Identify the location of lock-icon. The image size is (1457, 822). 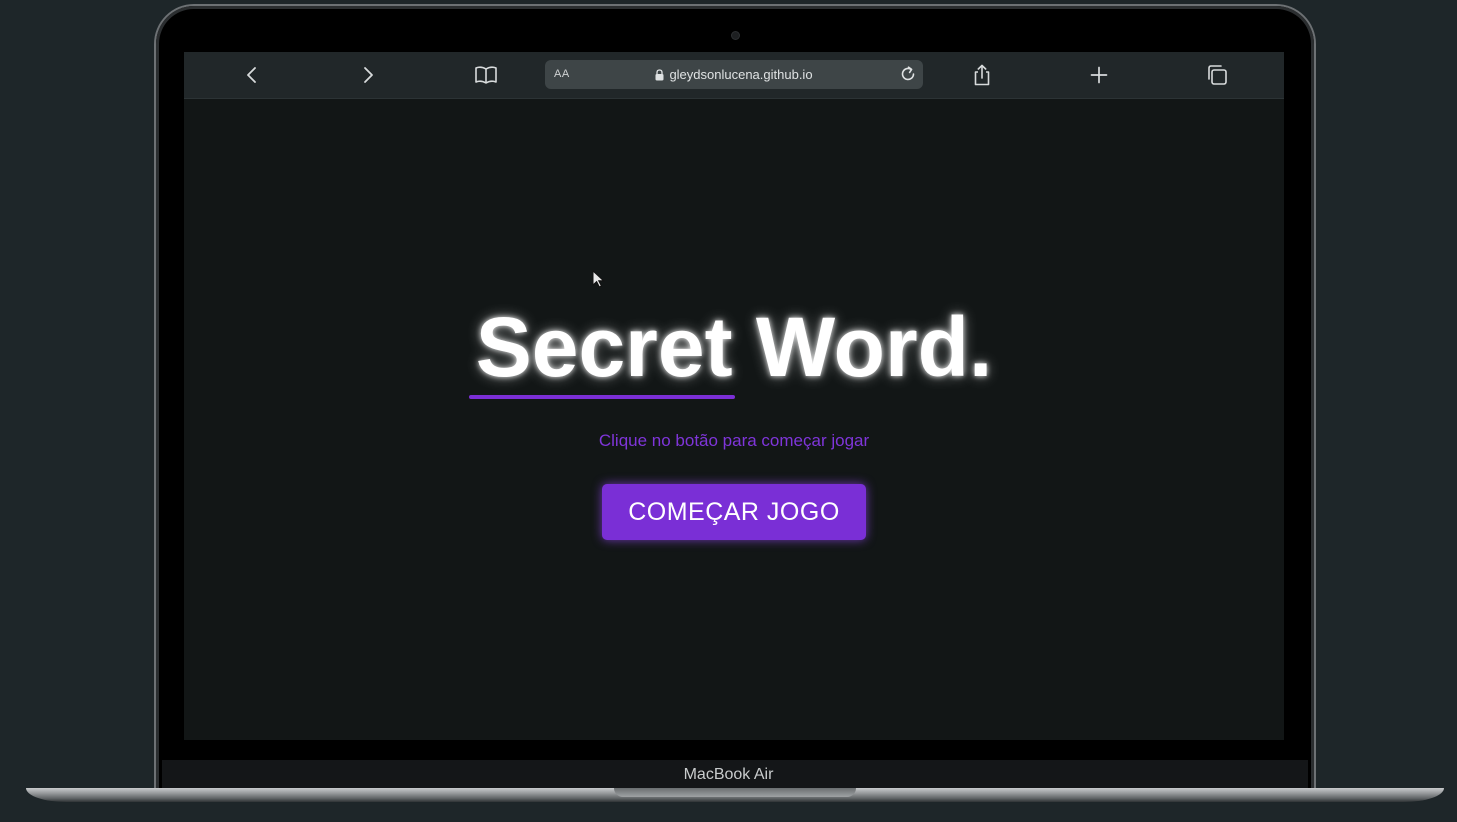
(659, 74).